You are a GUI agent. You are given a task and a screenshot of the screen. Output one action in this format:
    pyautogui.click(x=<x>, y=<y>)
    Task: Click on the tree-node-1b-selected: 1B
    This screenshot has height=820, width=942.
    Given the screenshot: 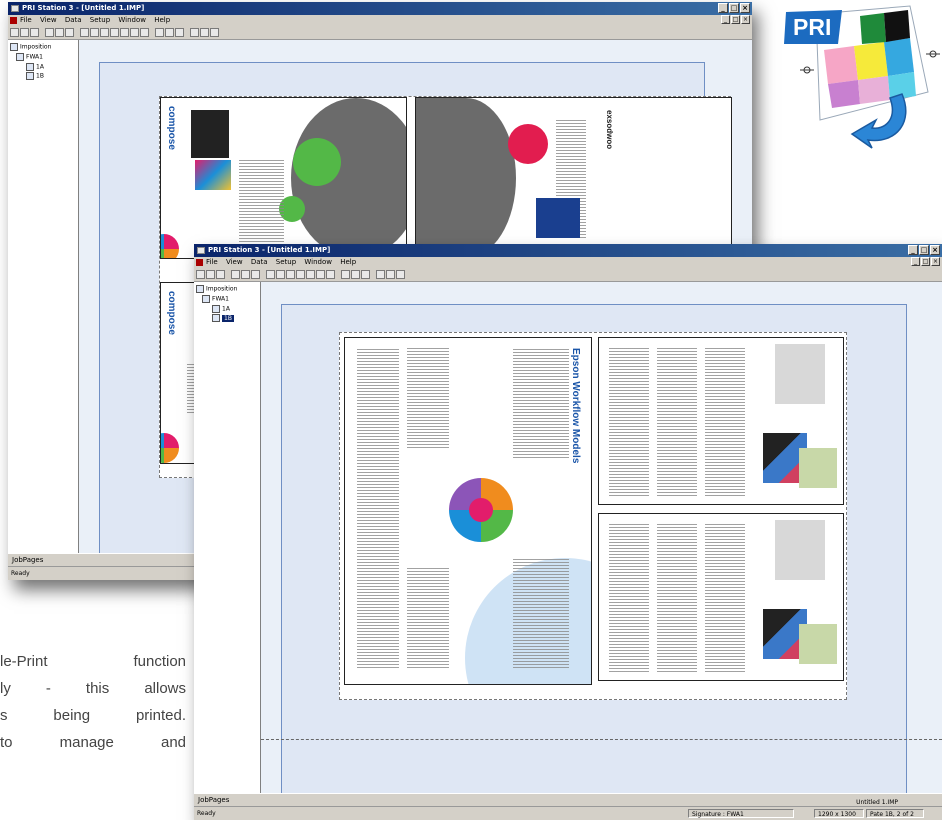 What is the action you would take?
    pyautogui.click(x=223, y=318)
    